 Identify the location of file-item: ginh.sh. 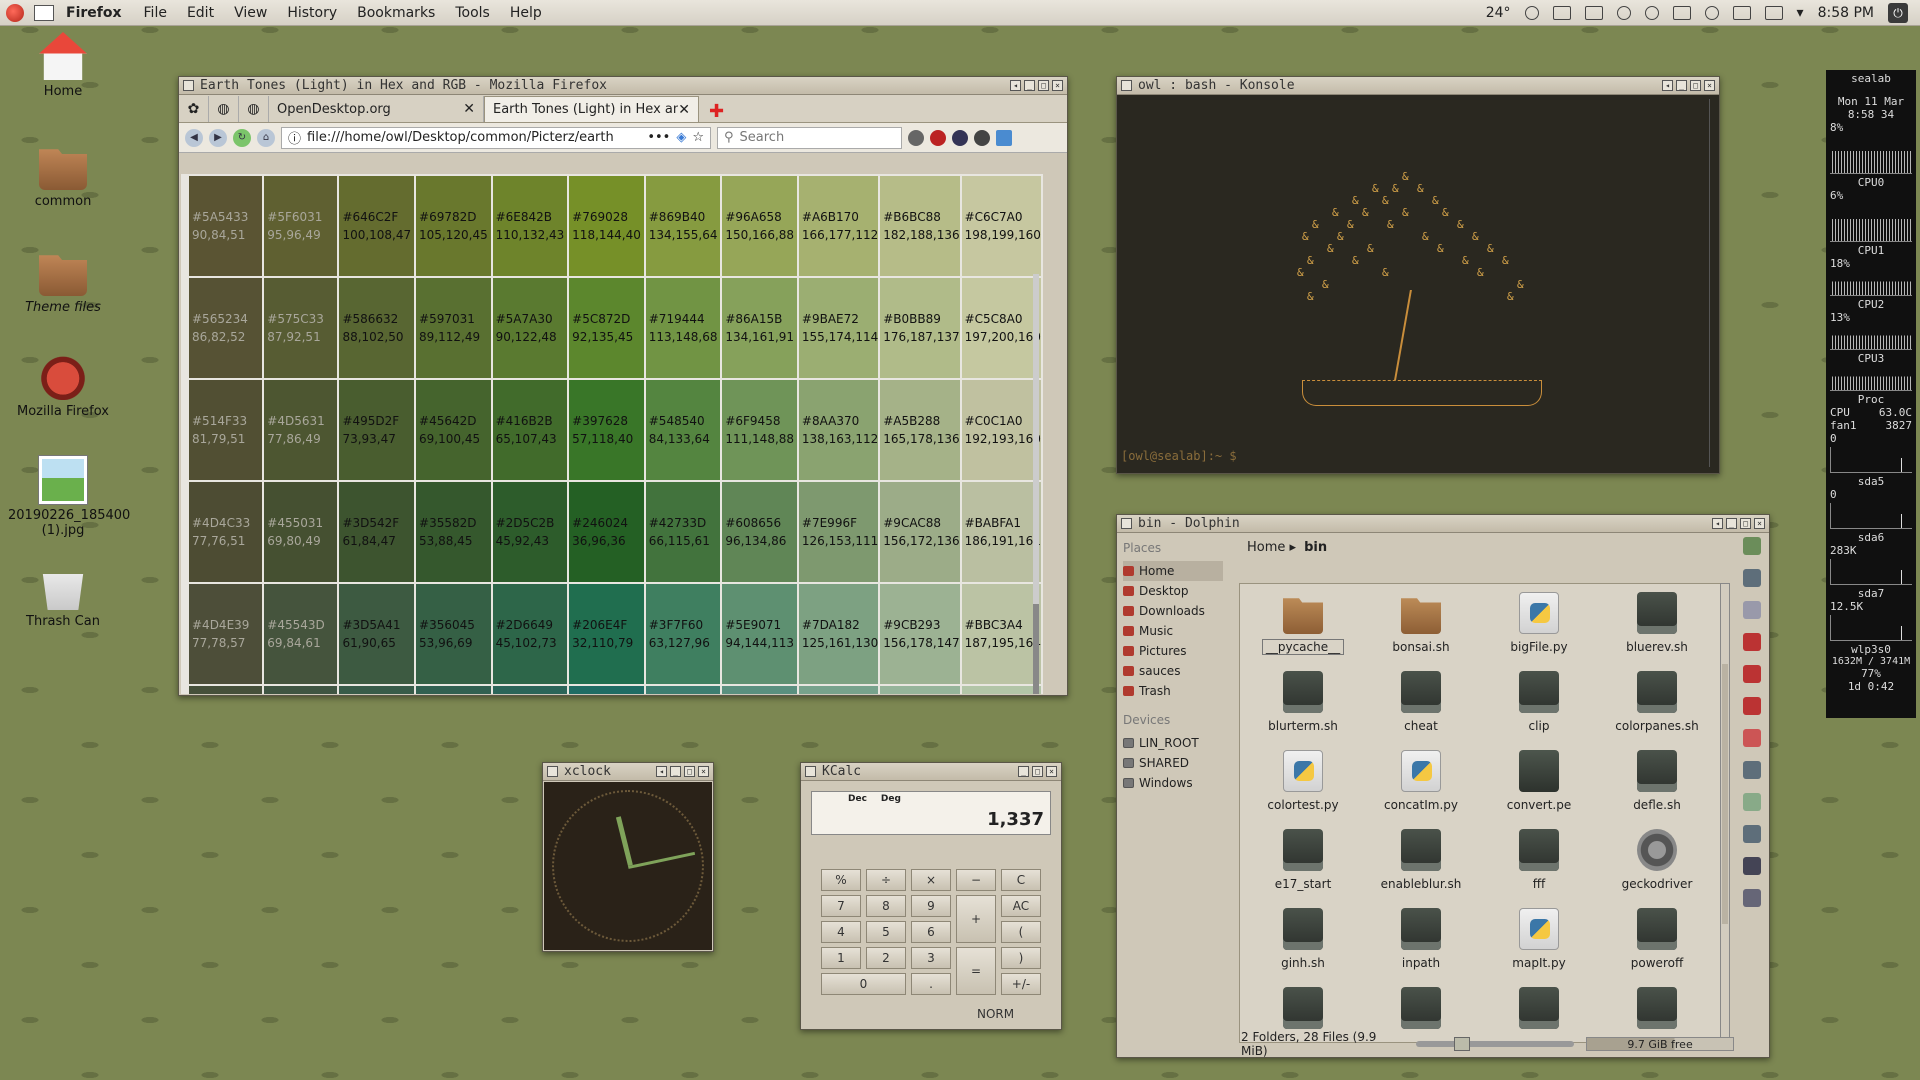
(1303, 947).